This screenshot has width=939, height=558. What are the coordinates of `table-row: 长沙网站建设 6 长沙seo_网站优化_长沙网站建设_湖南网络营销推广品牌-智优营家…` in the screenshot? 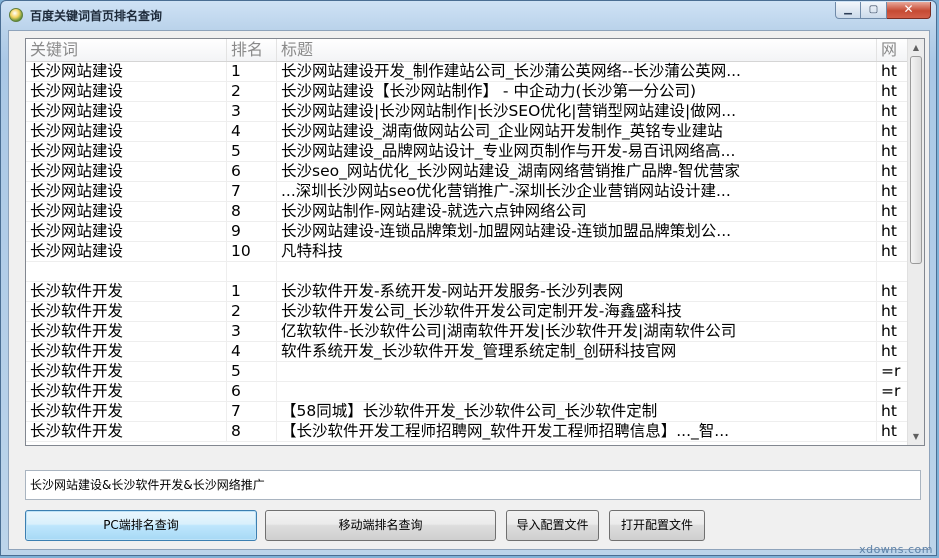 It's located at (471, 172).